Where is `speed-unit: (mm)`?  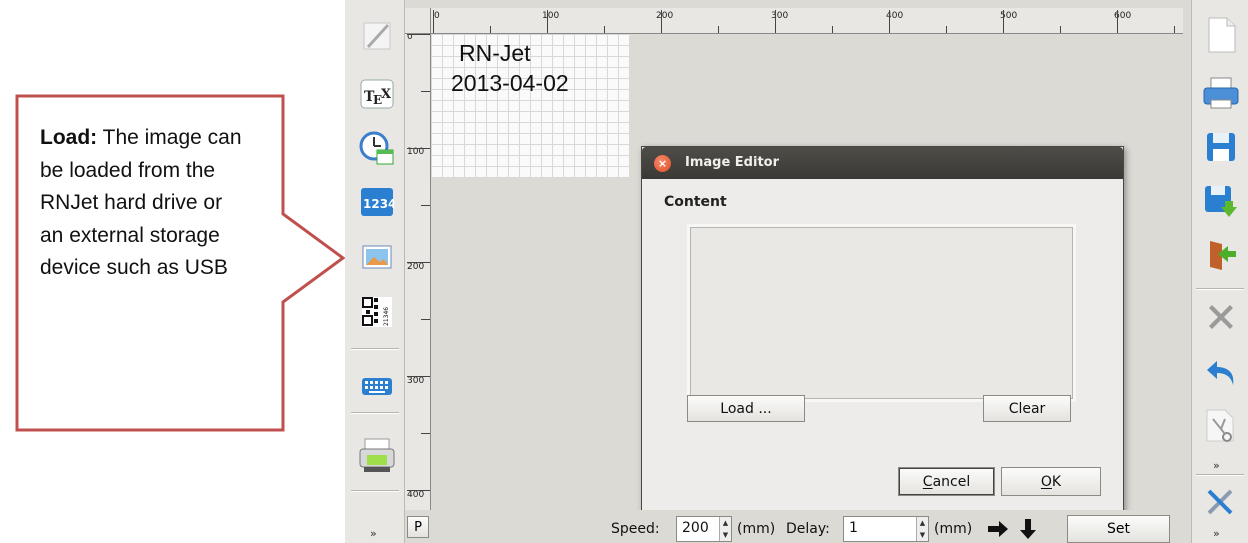
speed-unit: (mm) is located at coordinates (756, 529).